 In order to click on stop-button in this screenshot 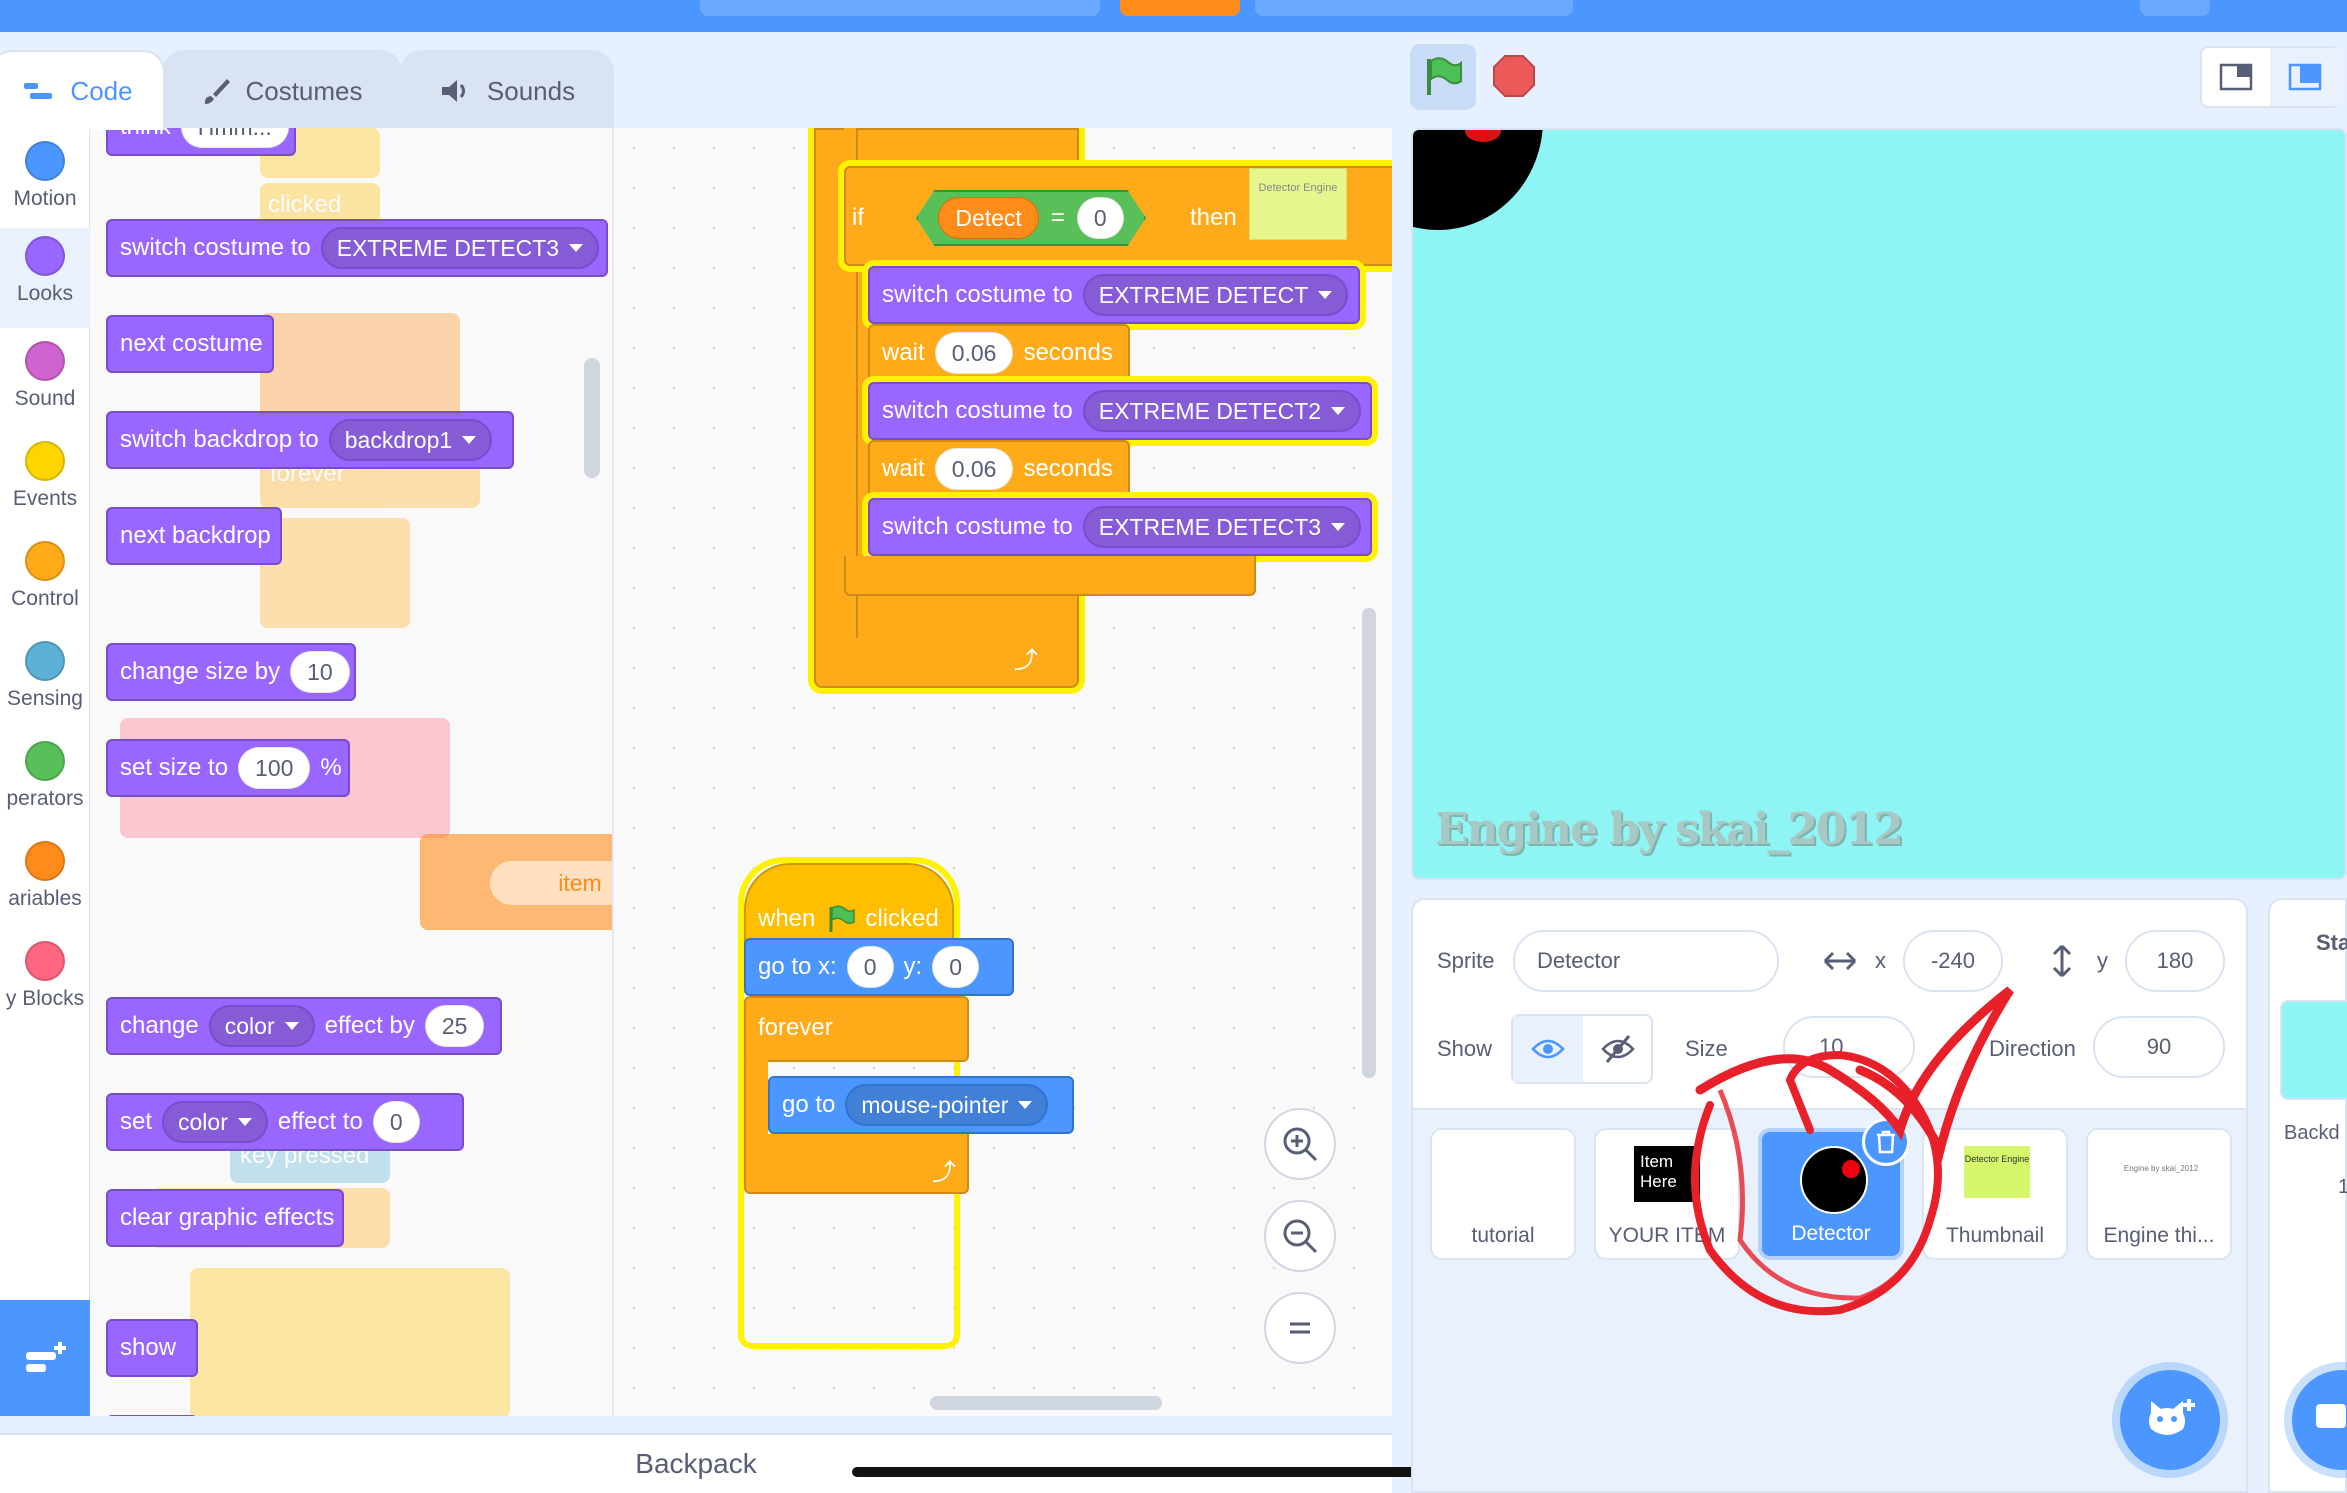, I will do `click(1514, 76)`.